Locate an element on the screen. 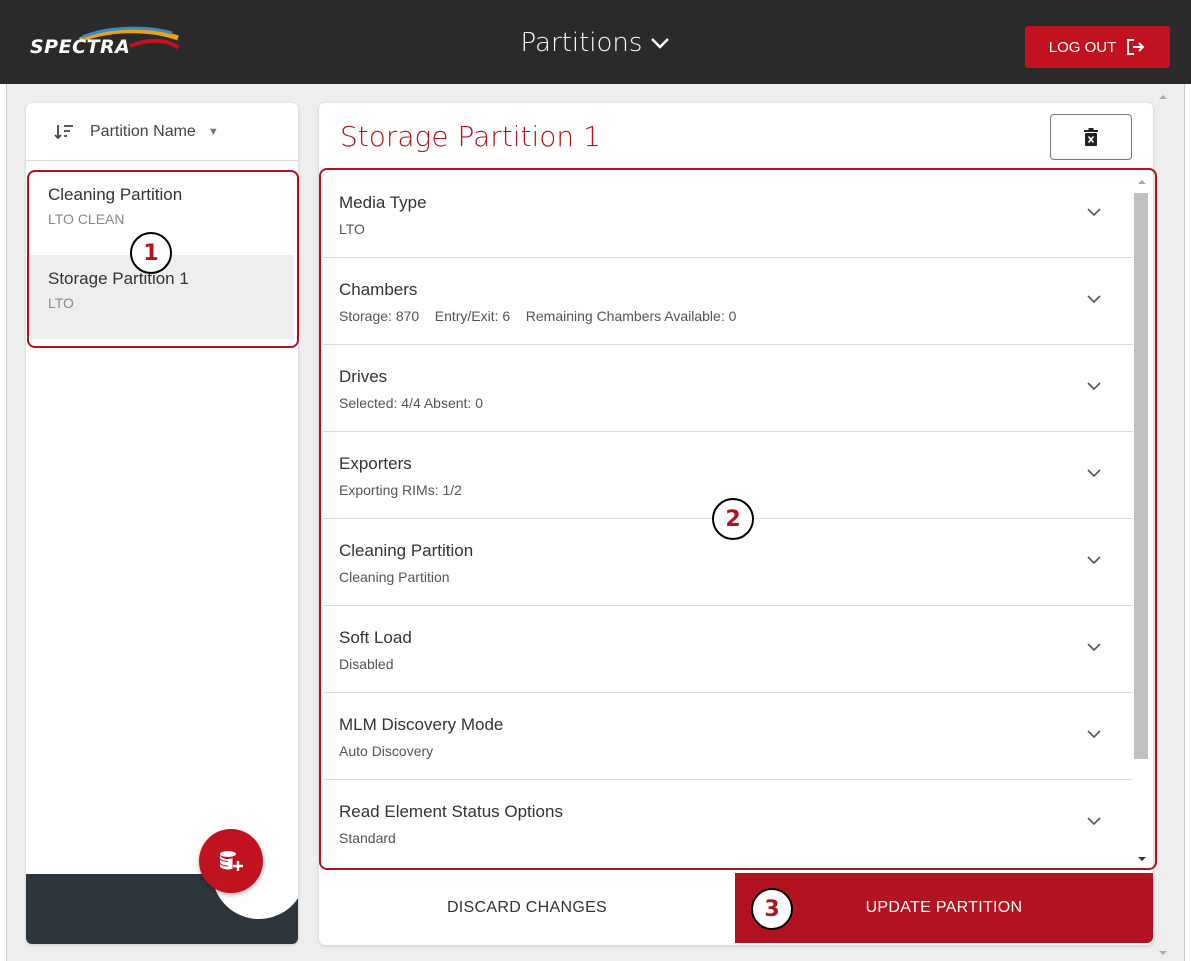  delete-partition-button is located at coordinates (1091, 137).